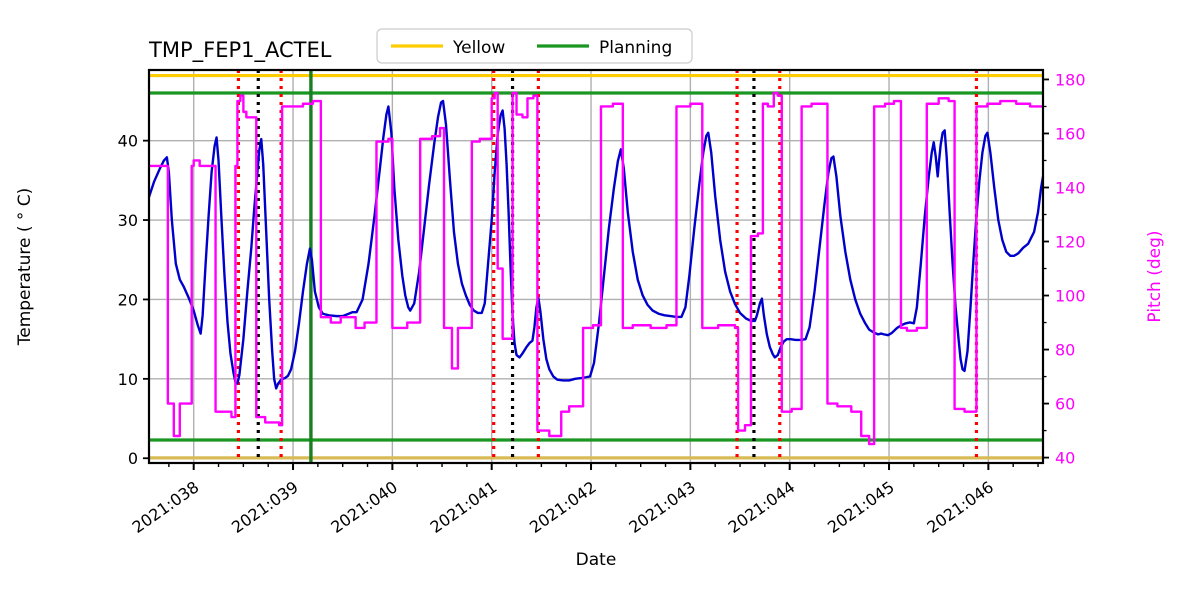  Describe the element at coordinates (265, 507) in the screenshot. I see `xtick-label: 2021:039` at that location.